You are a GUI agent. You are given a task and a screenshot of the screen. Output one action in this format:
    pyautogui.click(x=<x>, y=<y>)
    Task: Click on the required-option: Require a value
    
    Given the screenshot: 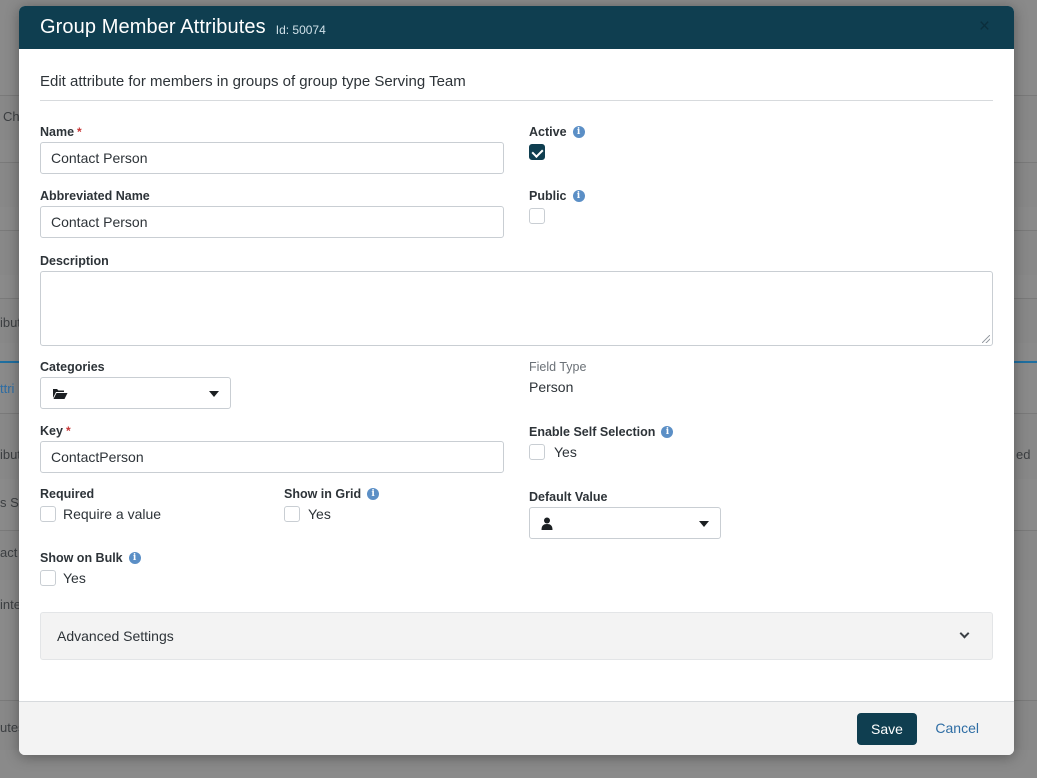 What is the action you would take?
    pyautogui.click(x=112, y=514)
    